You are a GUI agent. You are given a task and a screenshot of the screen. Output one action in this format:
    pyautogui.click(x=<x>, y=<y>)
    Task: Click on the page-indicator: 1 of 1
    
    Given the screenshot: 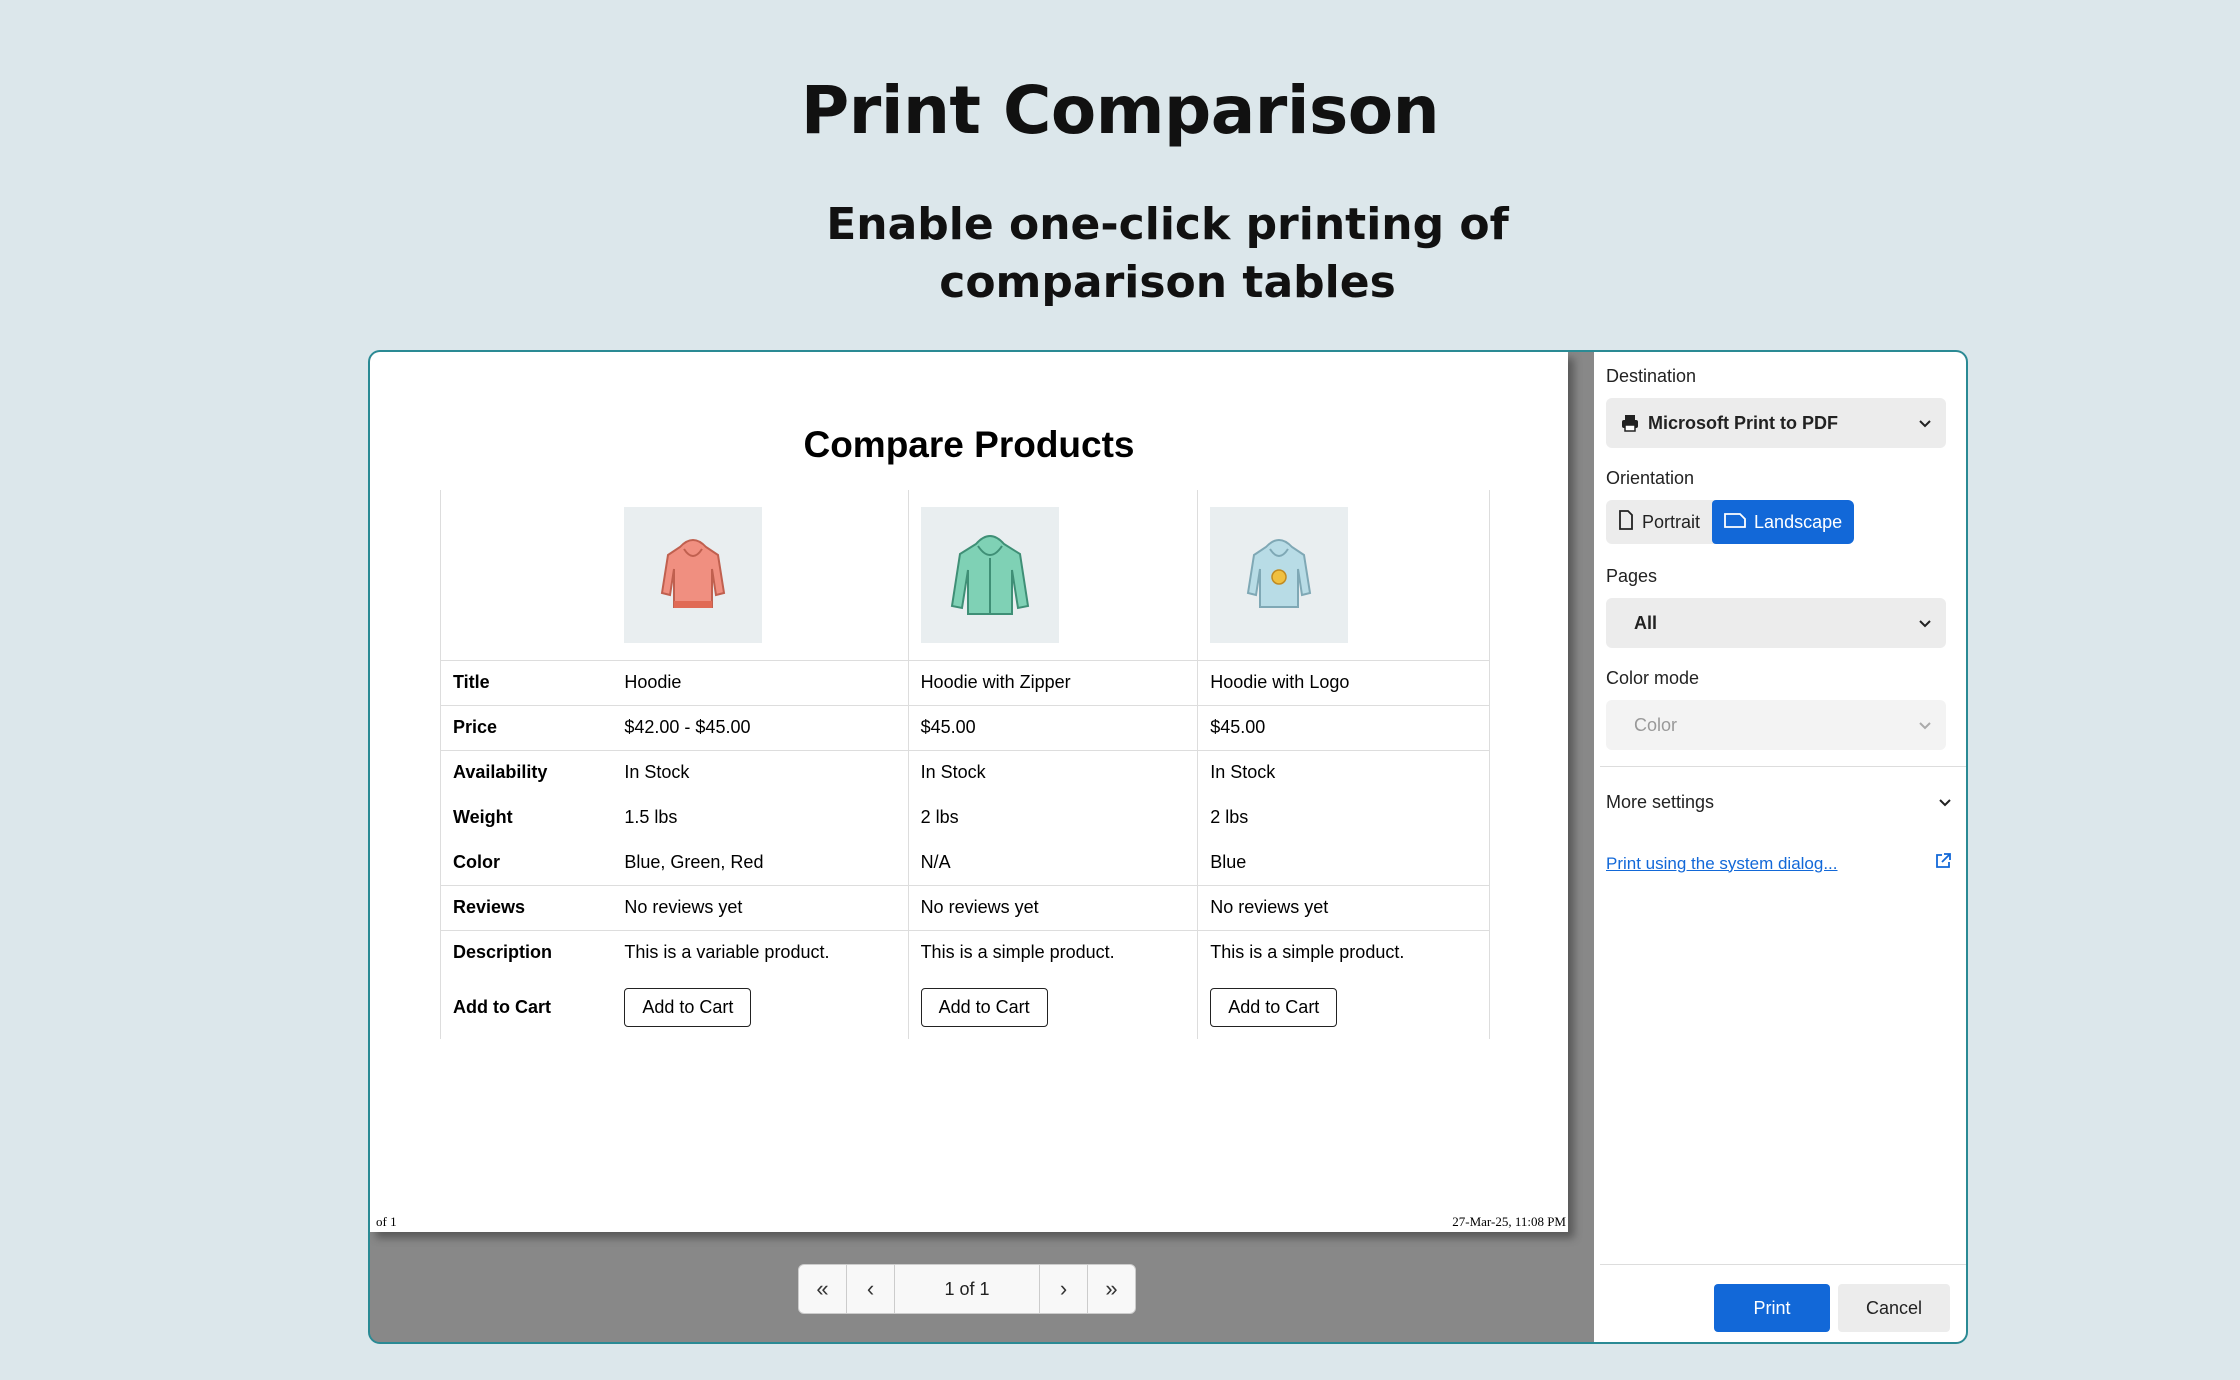 What is the action you would take?
    pyautogui.click(x=967, y=1288)
    